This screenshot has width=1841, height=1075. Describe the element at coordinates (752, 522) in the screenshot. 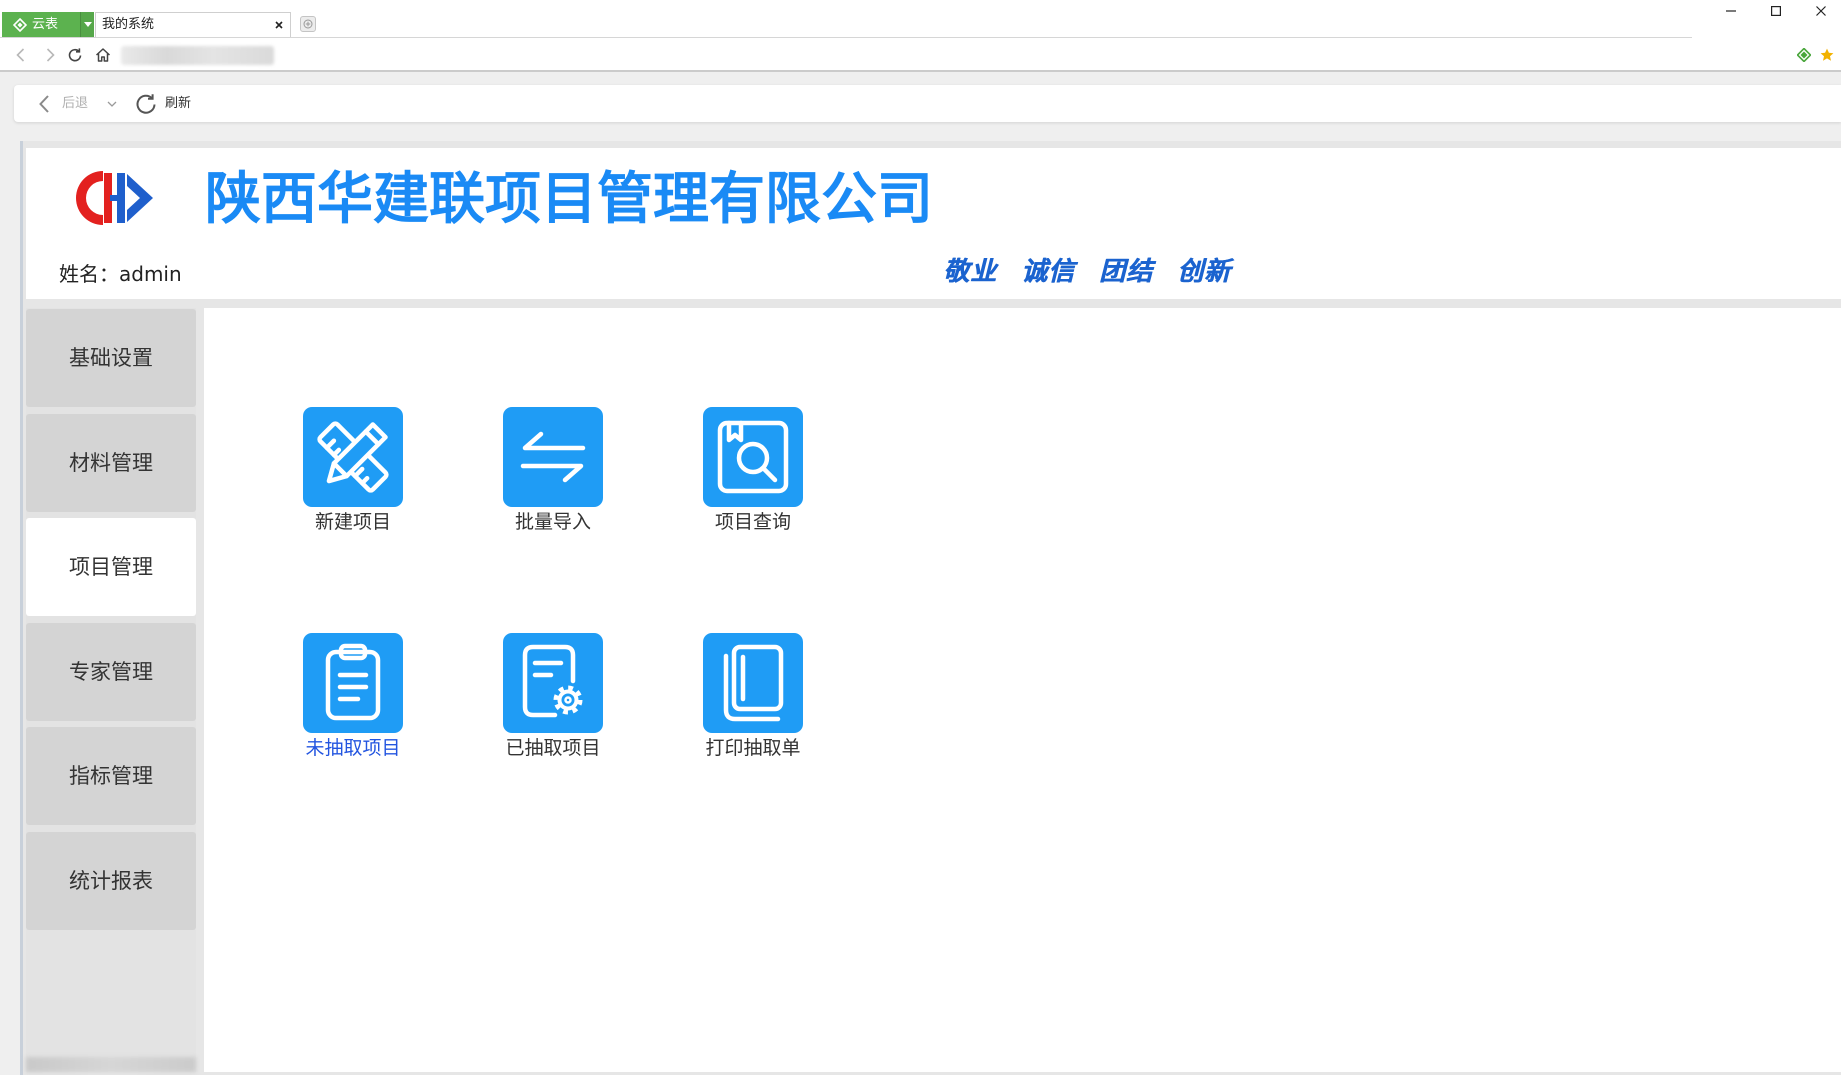

I see `tile-label: 项目查询` at that location.